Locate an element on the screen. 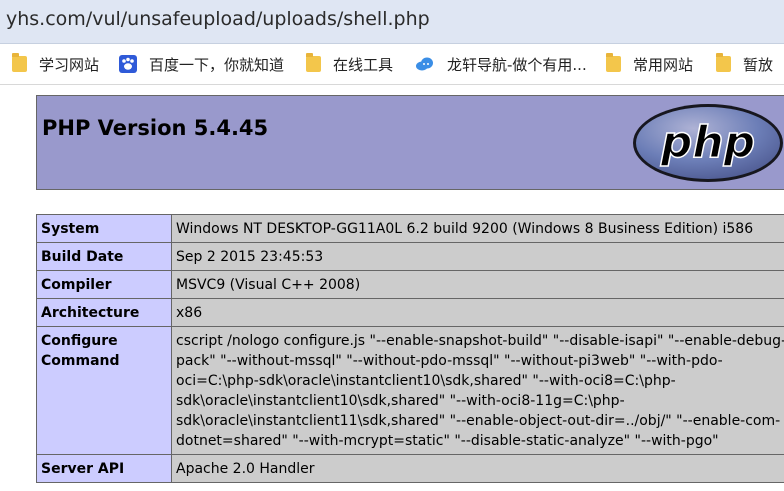 The width and height of the screenshot is (784, 491). cloud-icon is located at coordinates (424, 64).